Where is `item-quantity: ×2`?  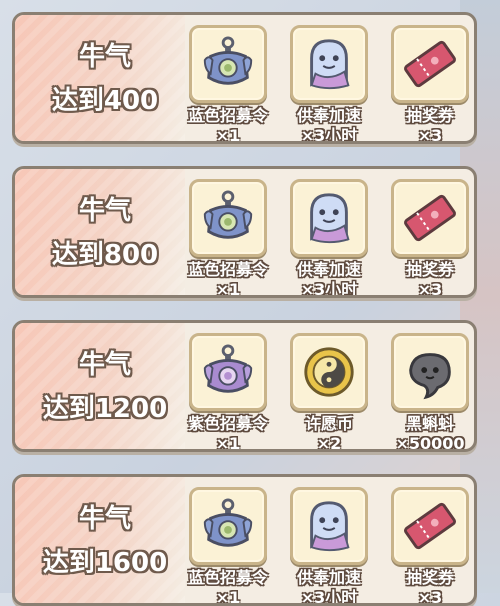
item-quantity: ×2 is located at coordinates (329, 443).